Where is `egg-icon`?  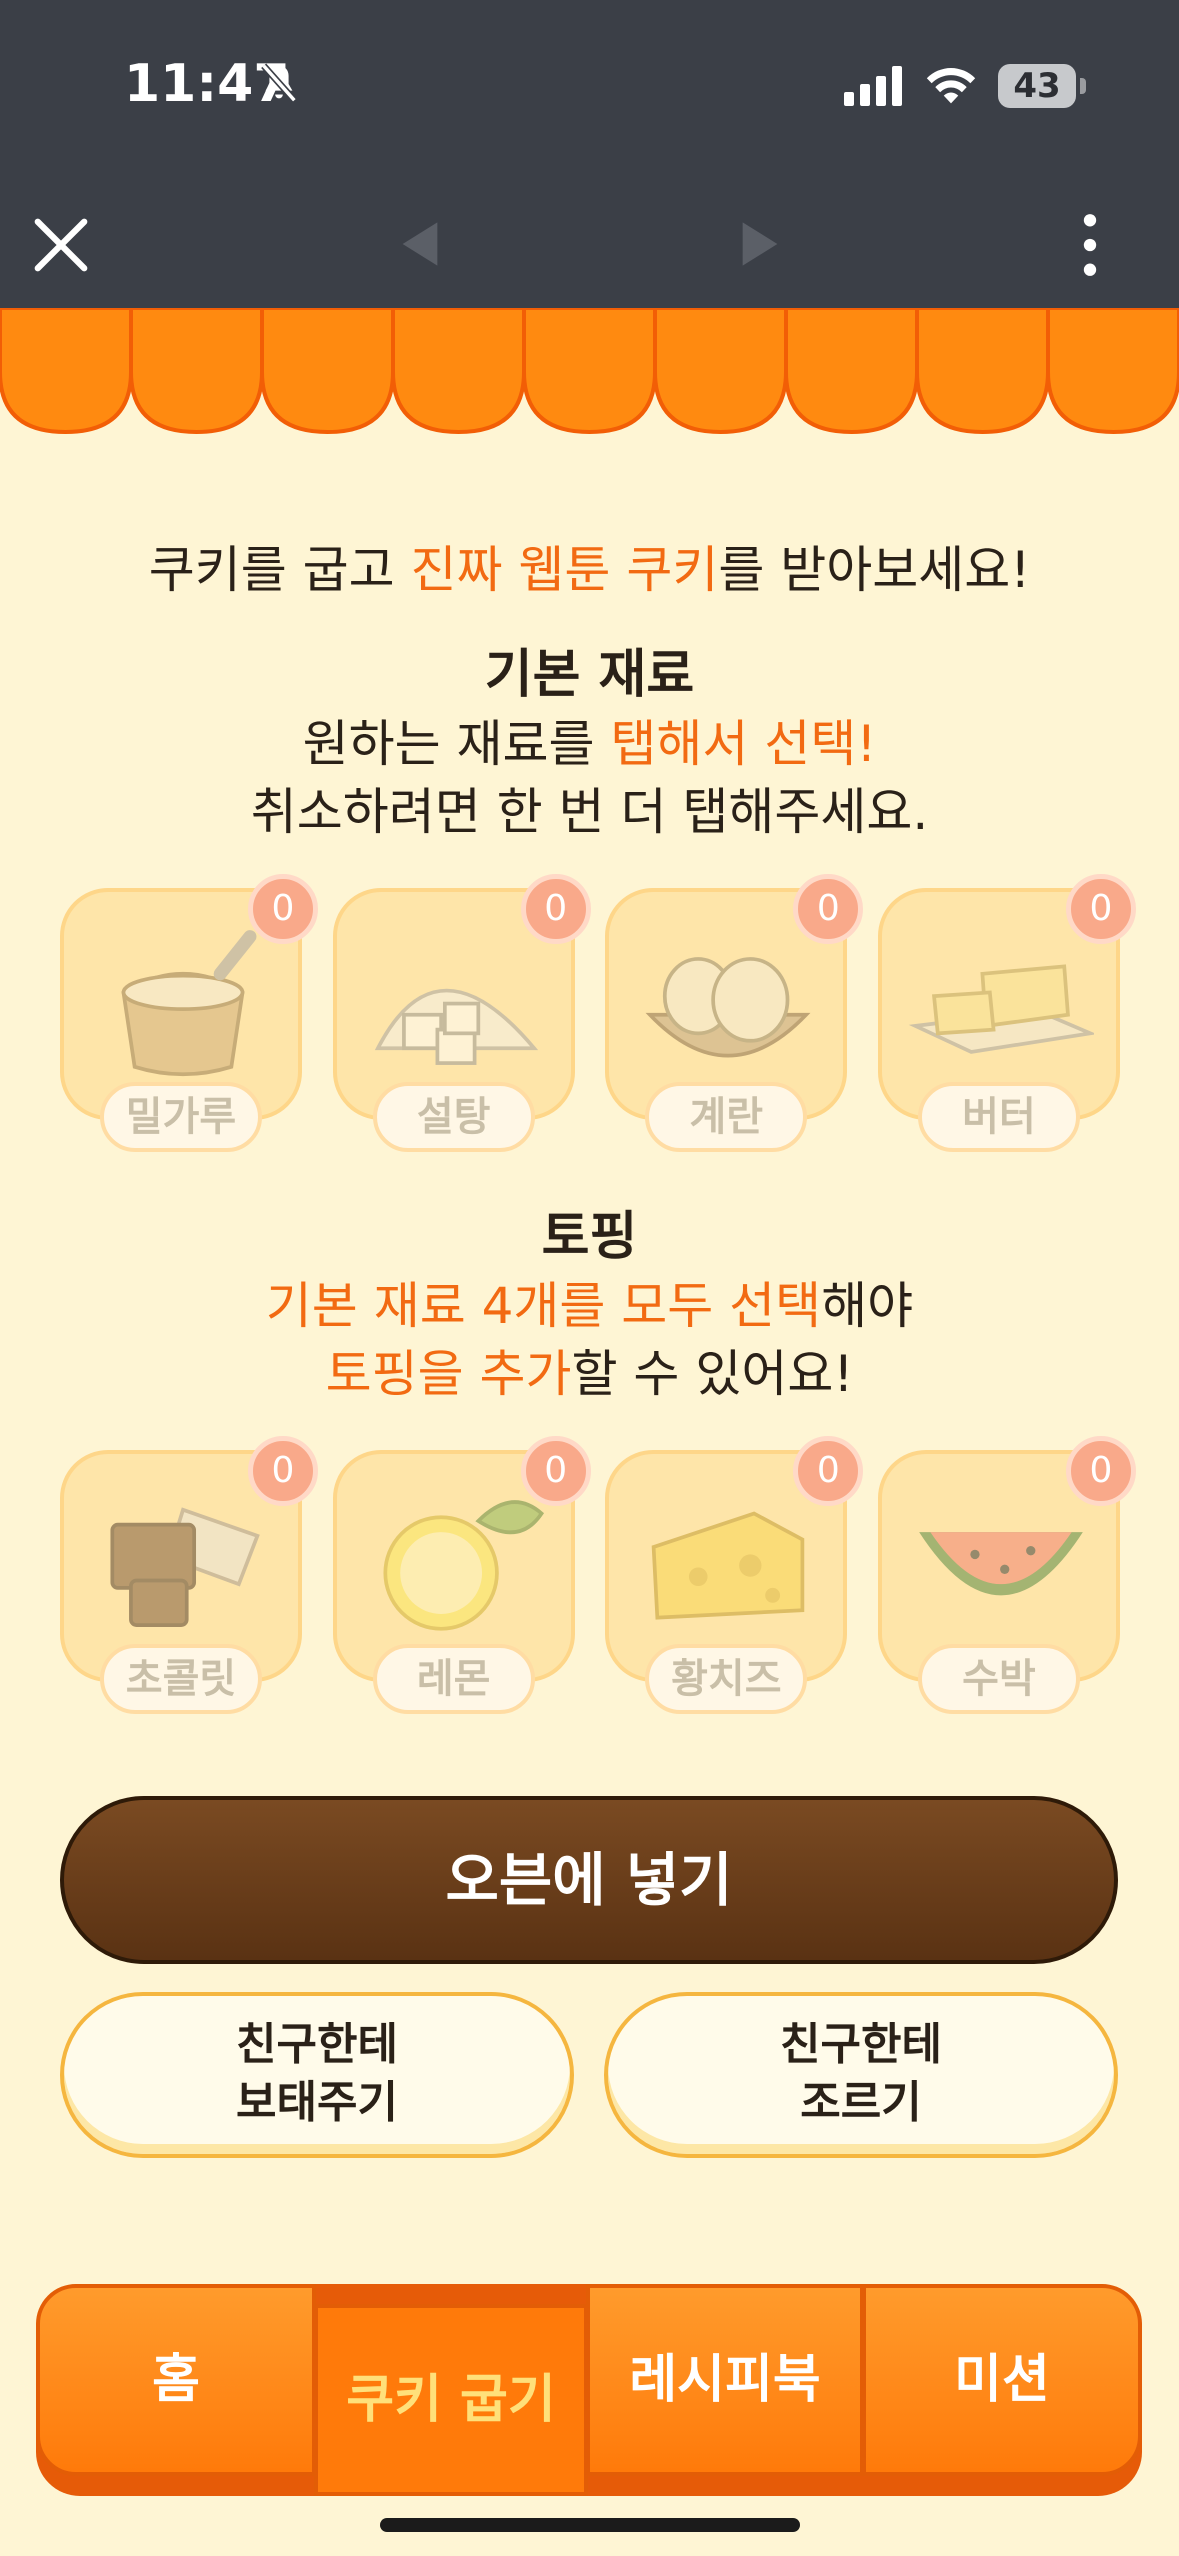
egg-icon is located at coordinates (728, 1007).